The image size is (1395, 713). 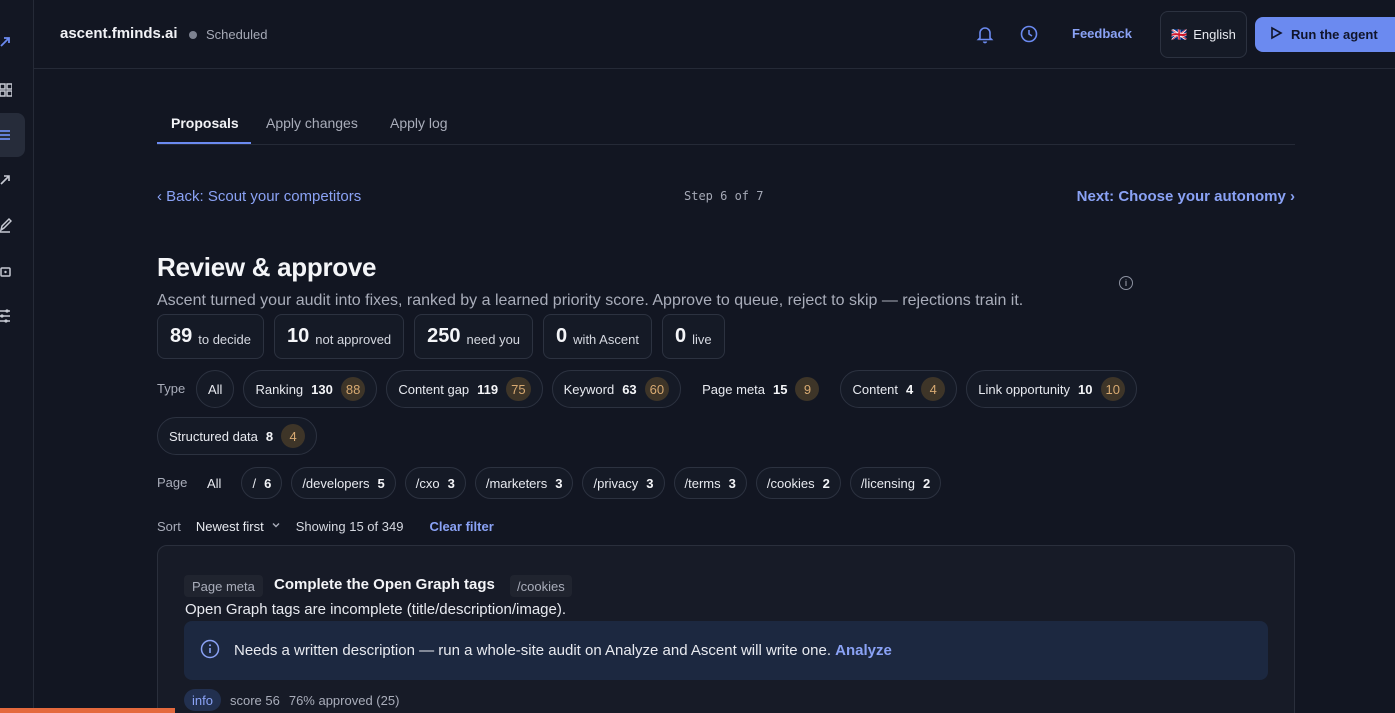 I want to click on page-filter-label: Page, so click(x=172, y=482).